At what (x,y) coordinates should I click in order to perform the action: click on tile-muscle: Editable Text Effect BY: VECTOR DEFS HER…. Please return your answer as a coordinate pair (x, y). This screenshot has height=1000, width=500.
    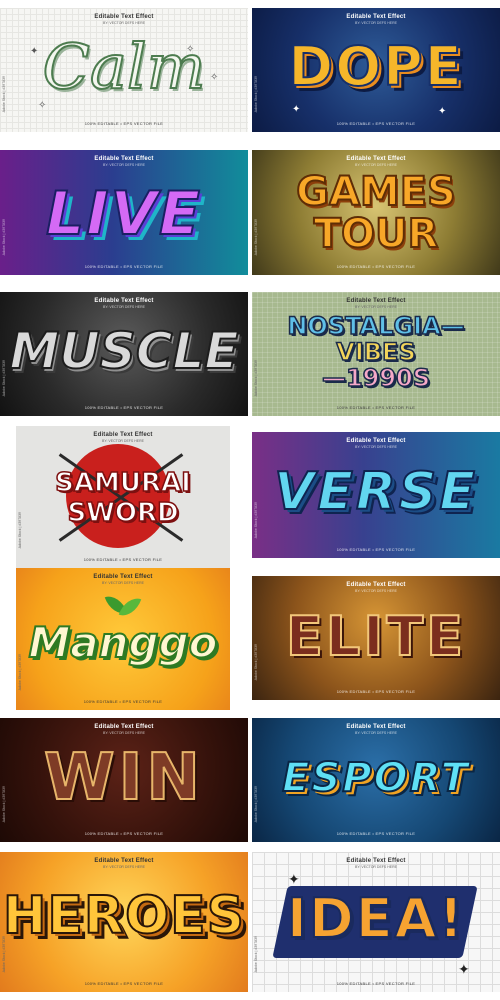
    Looking at the image, I should click on (124, 354).